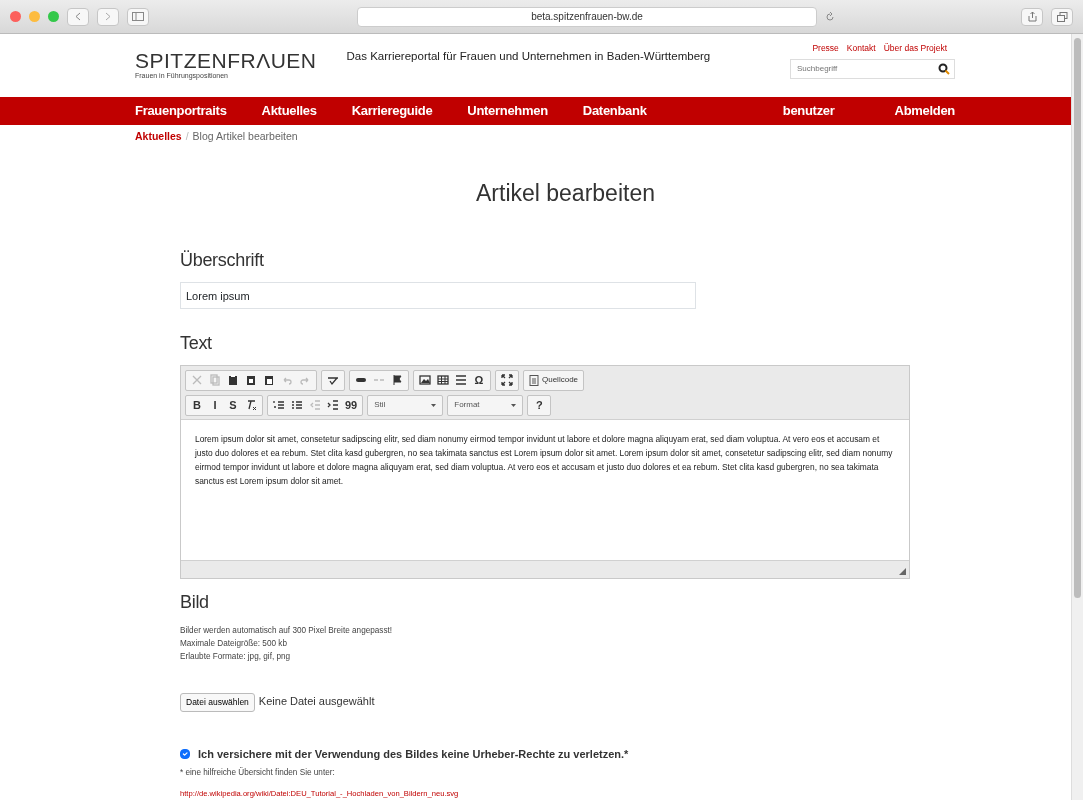 The image size is (1083, 800). What do you see at coordinates (245, 136) in the screenshot?
I see `breadcrumb-current: Blog Artikel bearbeiten` at bounding box center [245, 136].